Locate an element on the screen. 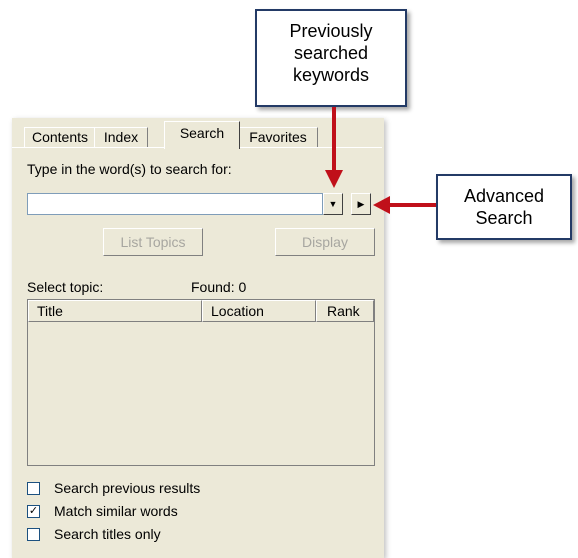 The height and width of the screenshot is (558, 578). checkbox-label: Match similar words is located at coordinates (116, 511).